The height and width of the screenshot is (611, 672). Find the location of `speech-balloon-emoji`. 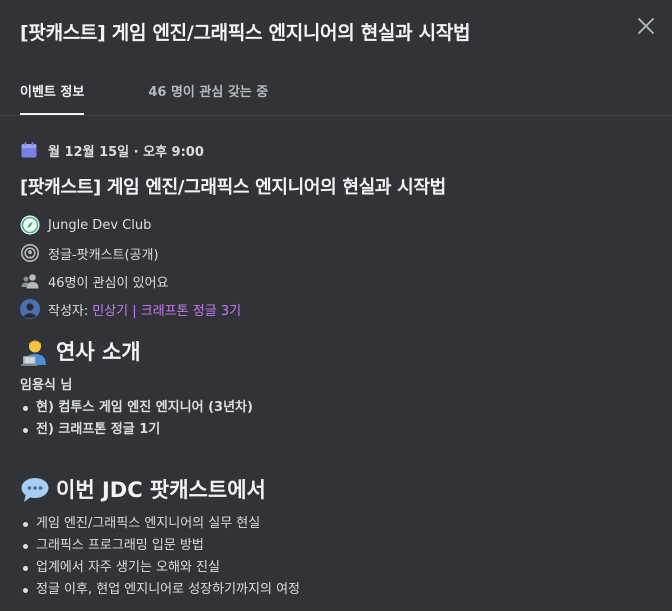

speech-balloon-emoji is located at coordinates (35, 490).